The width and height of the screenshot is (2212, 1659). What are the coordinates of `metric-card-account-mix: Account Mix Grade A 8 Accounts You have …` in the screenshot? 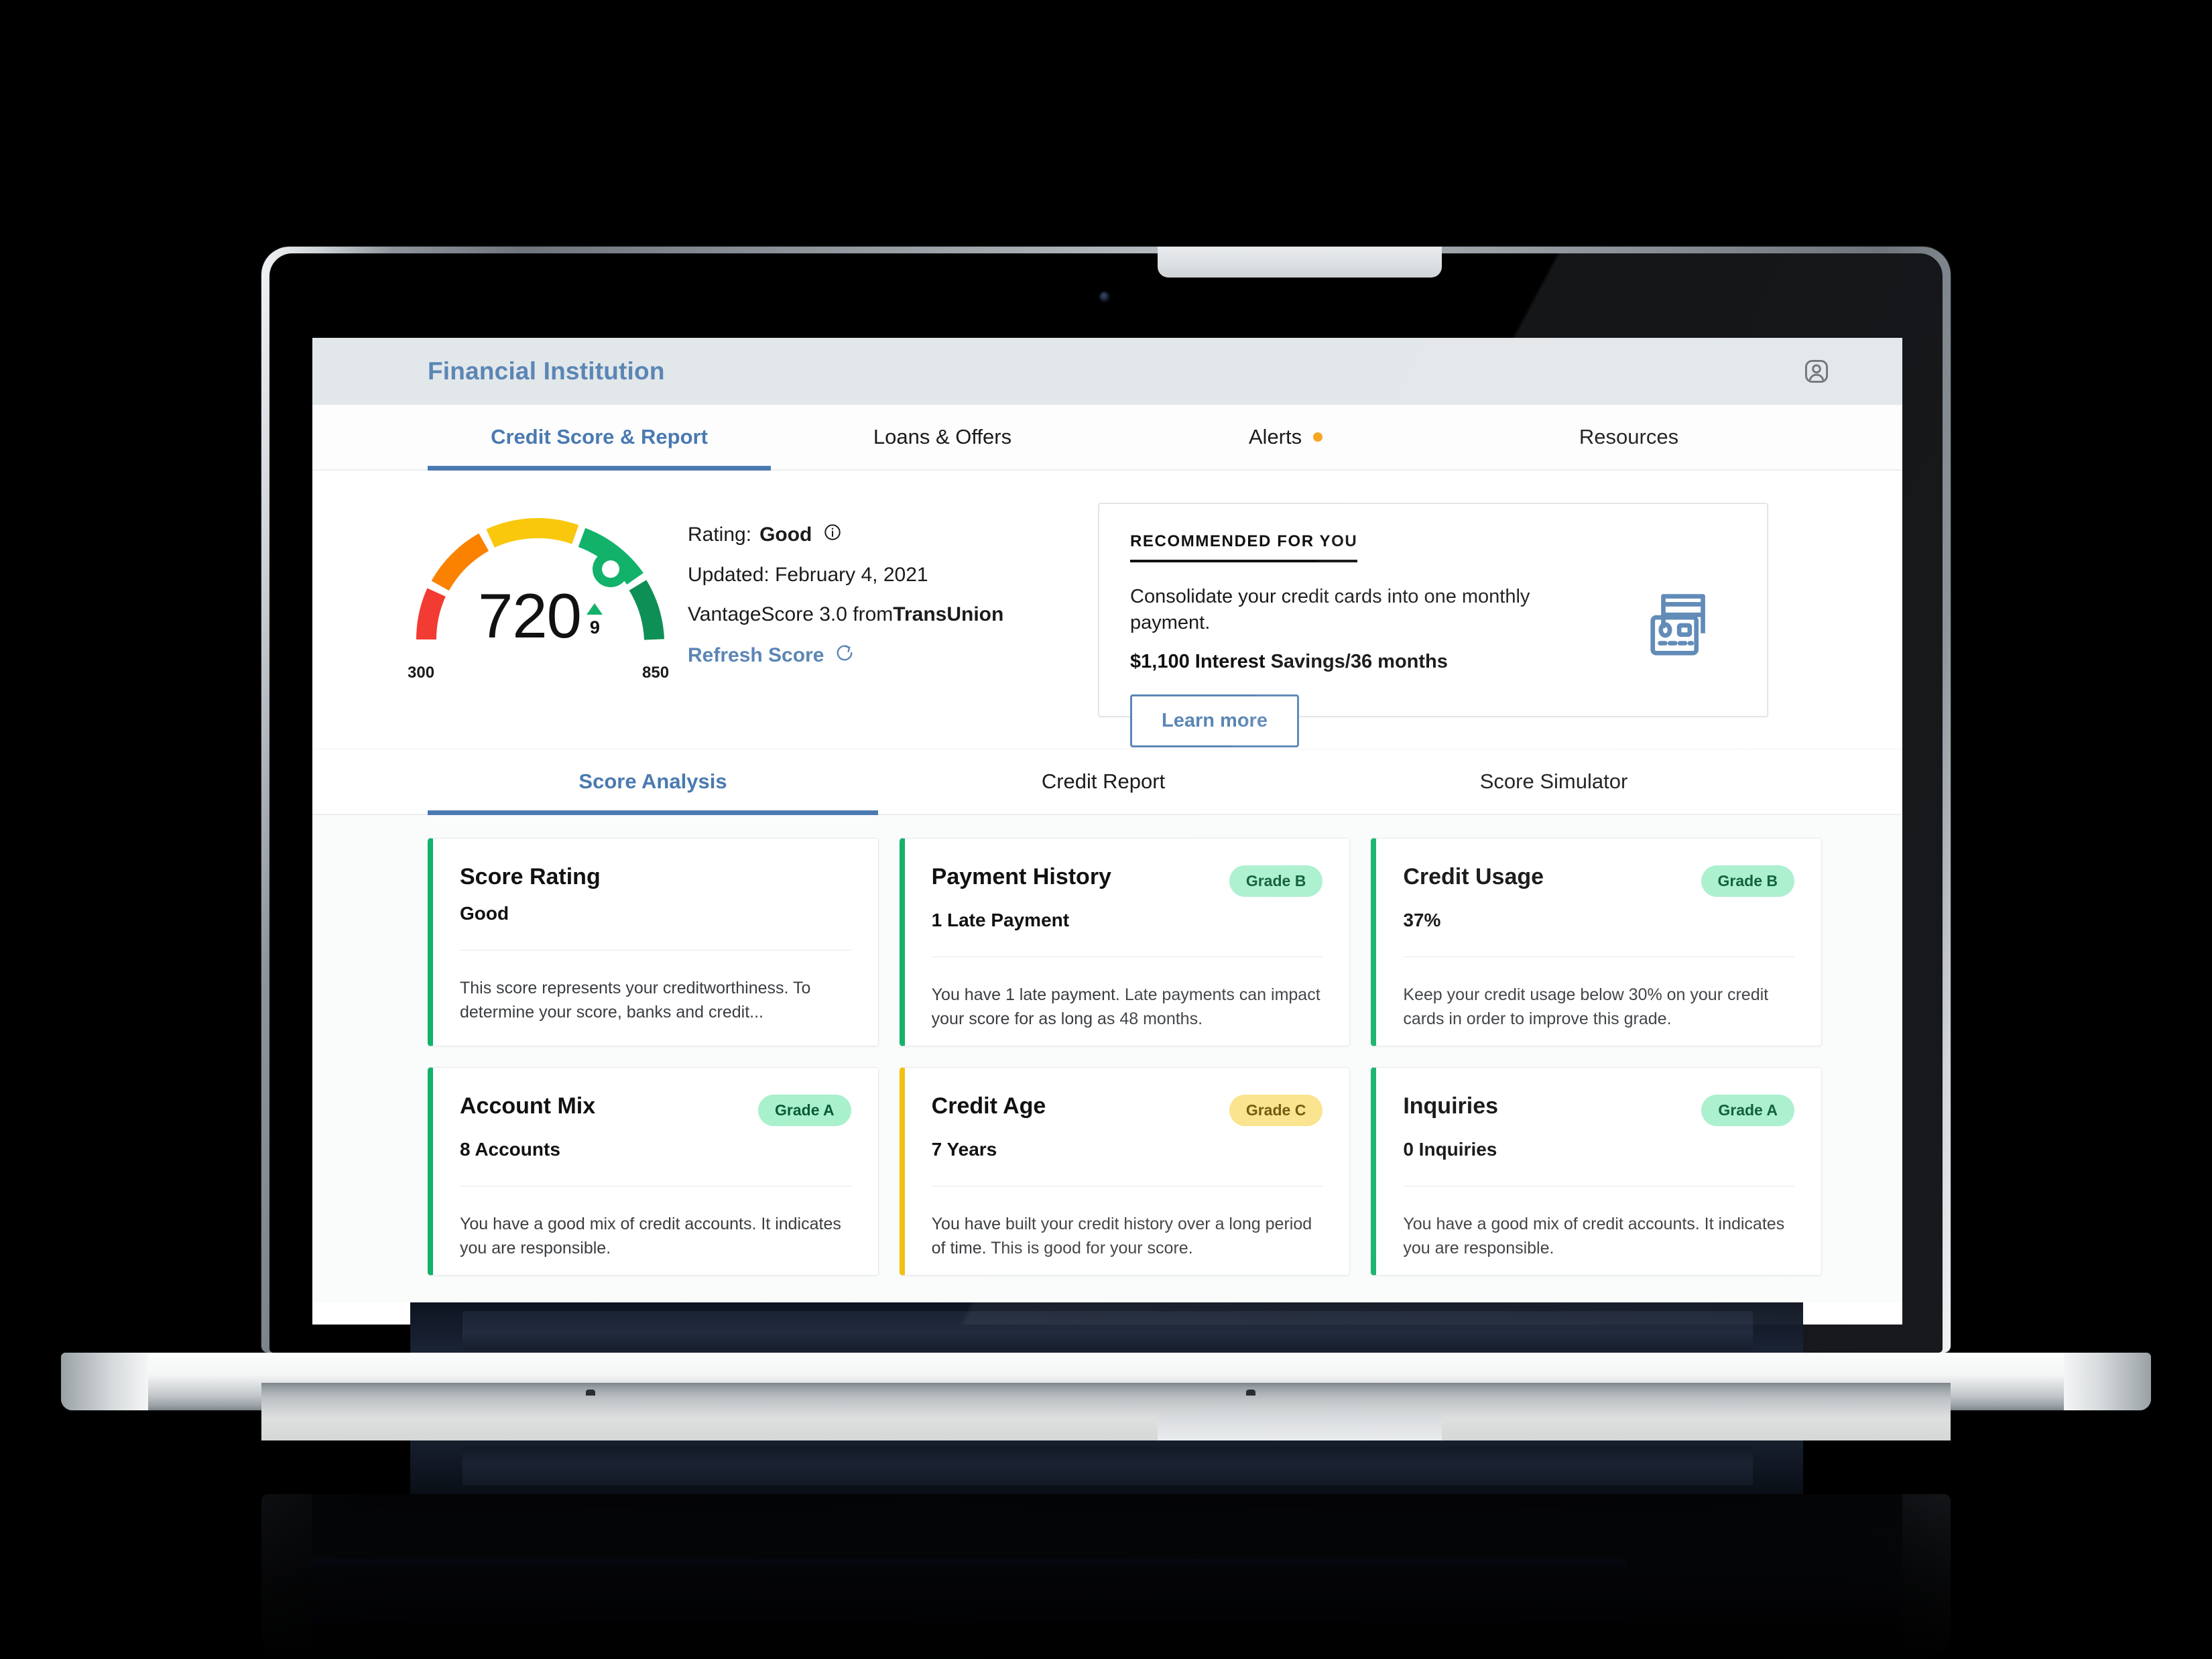 It's located at (653, 1171).